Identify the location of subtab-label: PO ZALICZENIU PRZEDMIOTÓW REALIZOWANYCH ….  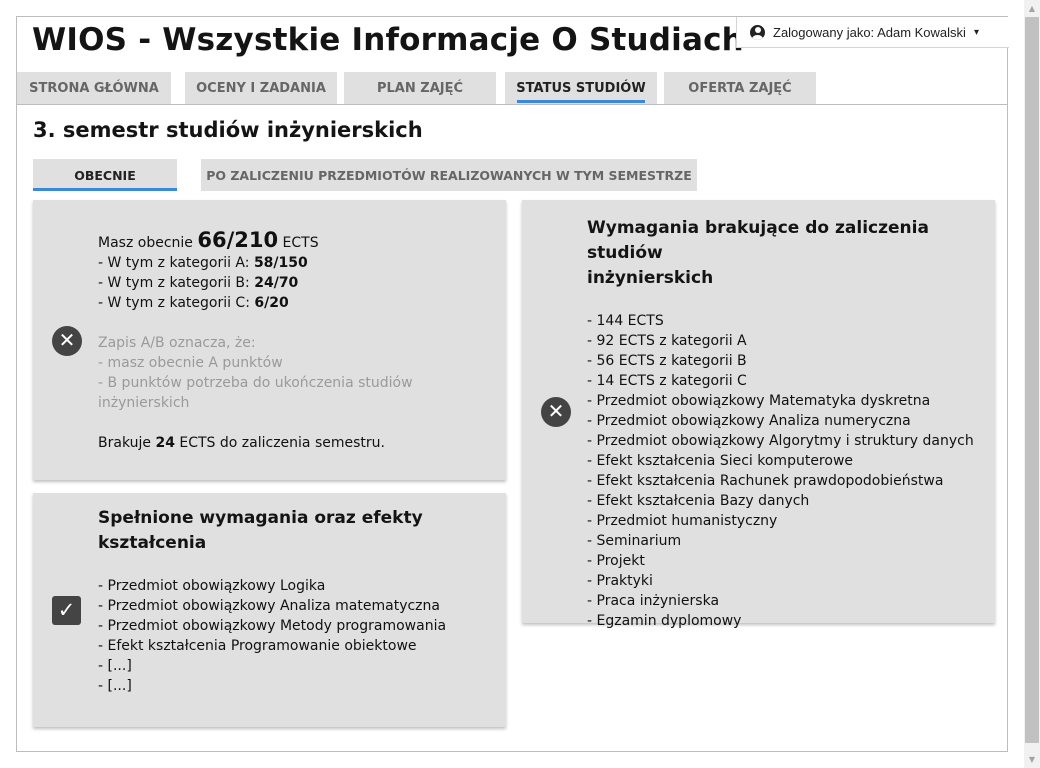
(449, 175).